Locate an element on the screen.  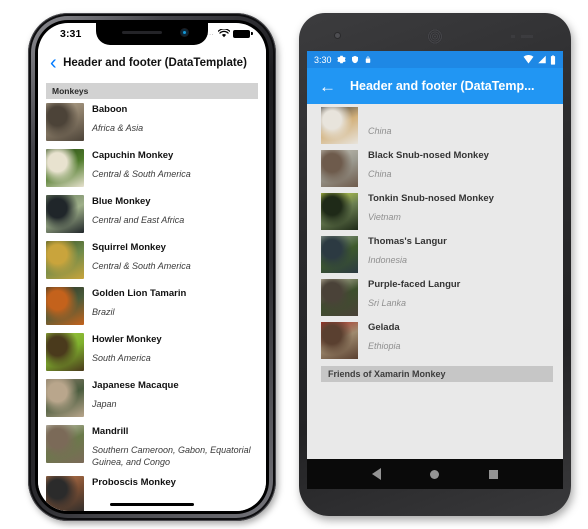
row-text: Thomas's Langur Indonesia is located at coordinates (407, 251).